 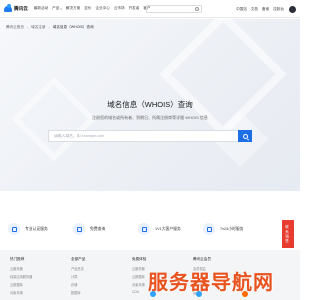 I want to click on nav-item-enterprise: 企业中心, so click(x=102, y=8).